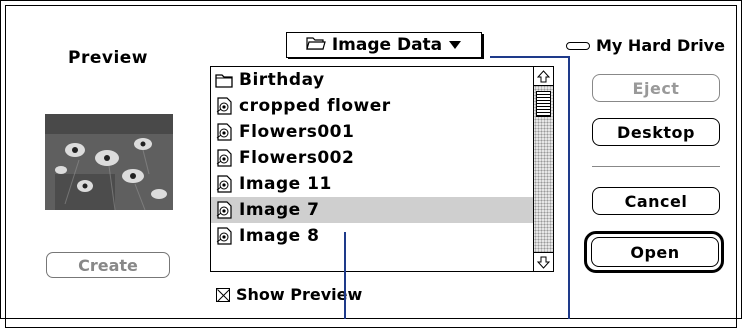 The image size is (742, 328). What do you see at coordinates (455, 45) in the screenshot?
I see `popup-arrow-icon` at bounding box center [455, 45].